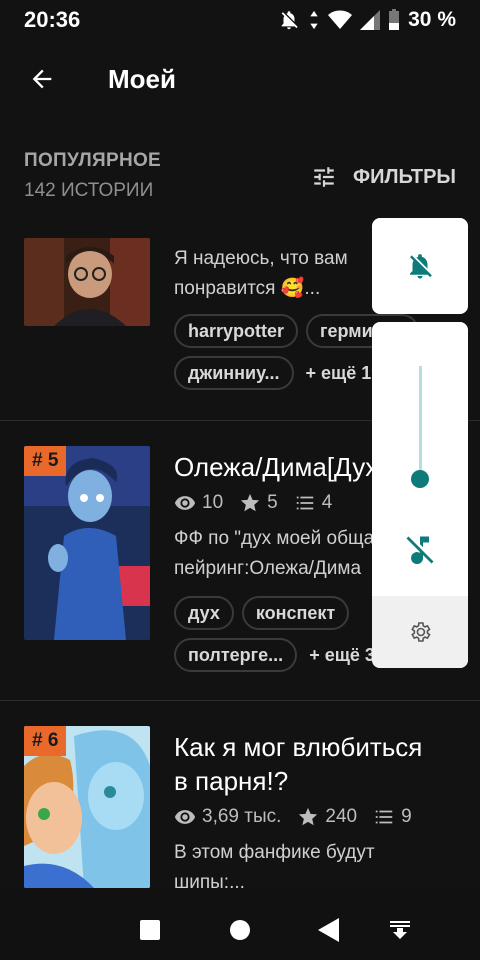 The image size is (480, 960). I want to click on home-circle-icon, so click(240, 930).